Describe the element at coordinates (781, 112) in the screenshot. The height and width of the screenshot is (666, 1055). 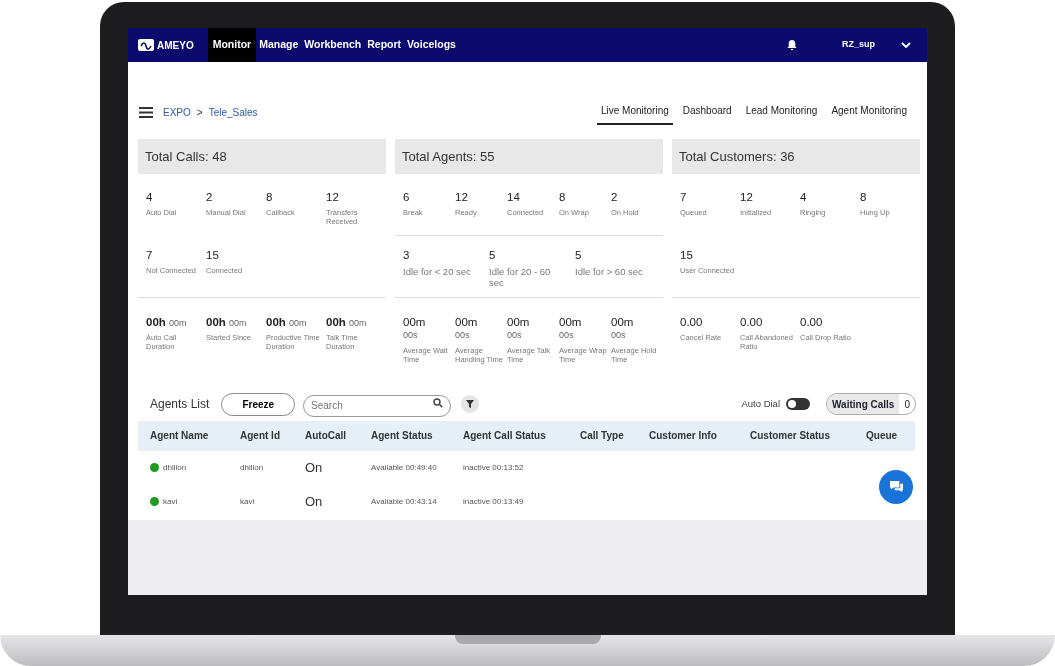
I see `tab: Lead Monitoring` at that location.